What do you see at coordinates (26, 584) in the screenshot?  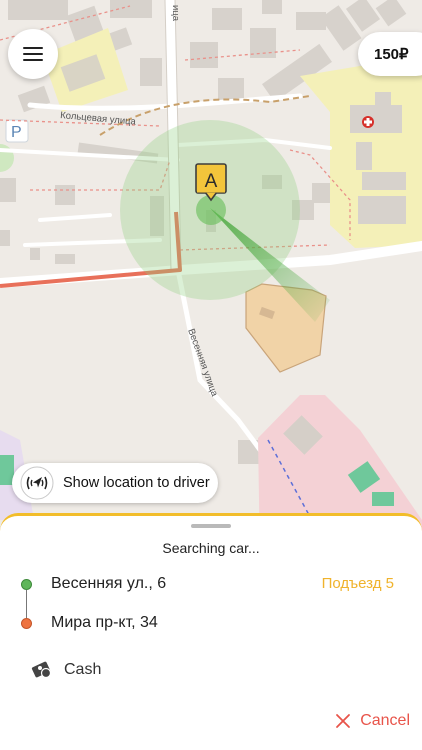 I see `origin-dot-icon` at bounding box center [26, 584].